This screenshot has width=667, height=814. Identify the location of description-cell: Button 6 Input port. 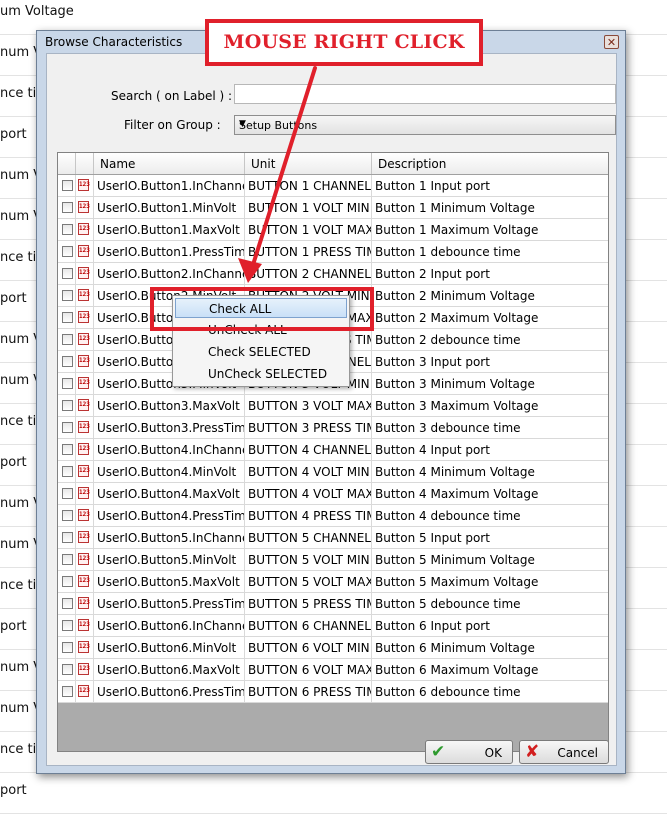
(490, 626).